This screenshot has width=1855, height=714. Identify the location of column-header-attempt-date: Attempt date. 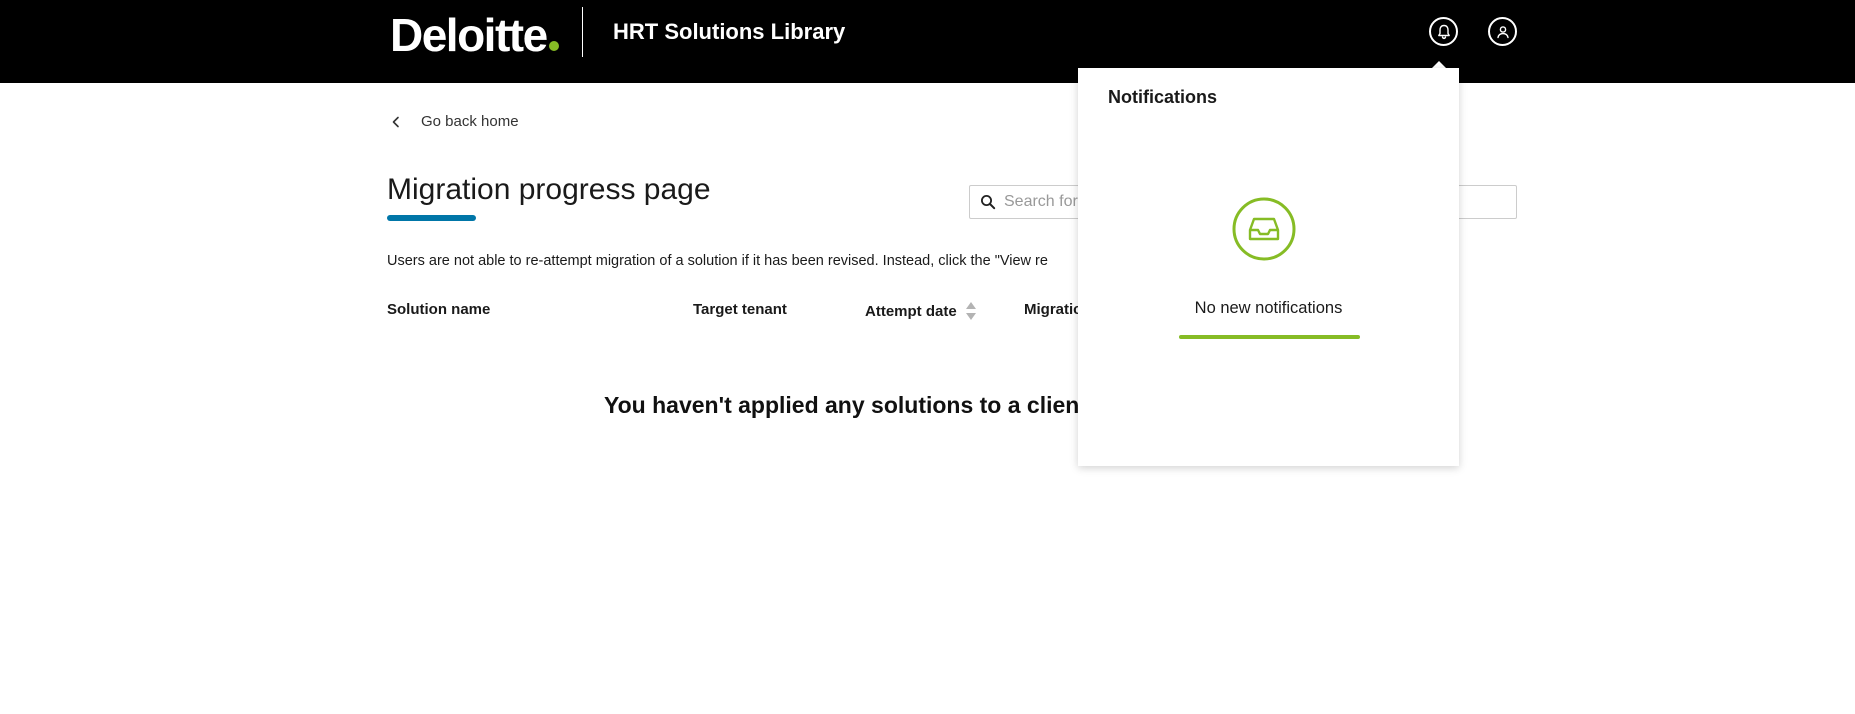
(921, 311).